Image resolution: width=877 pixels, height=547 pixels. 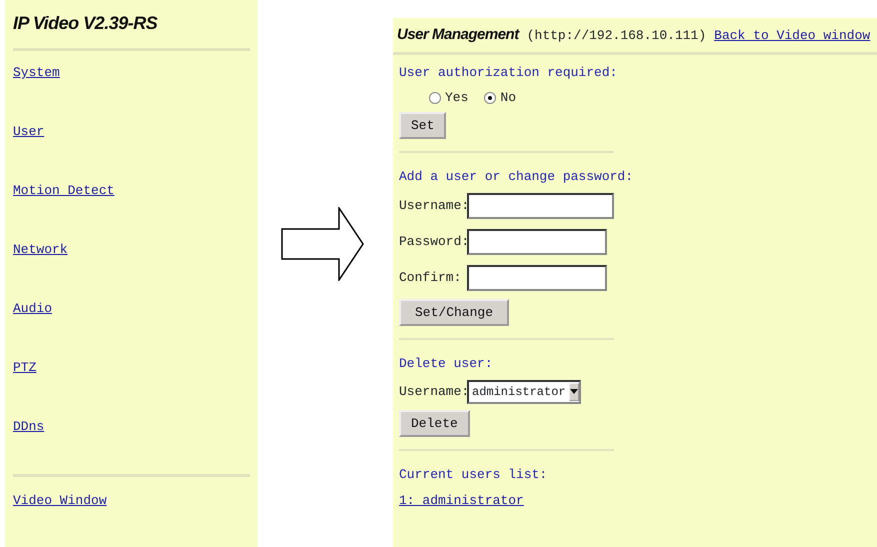 What do you see at coordinates (508, 73) in the screenshot?
I see `section-label: User authorization required:` at bounding box center [508, 73].